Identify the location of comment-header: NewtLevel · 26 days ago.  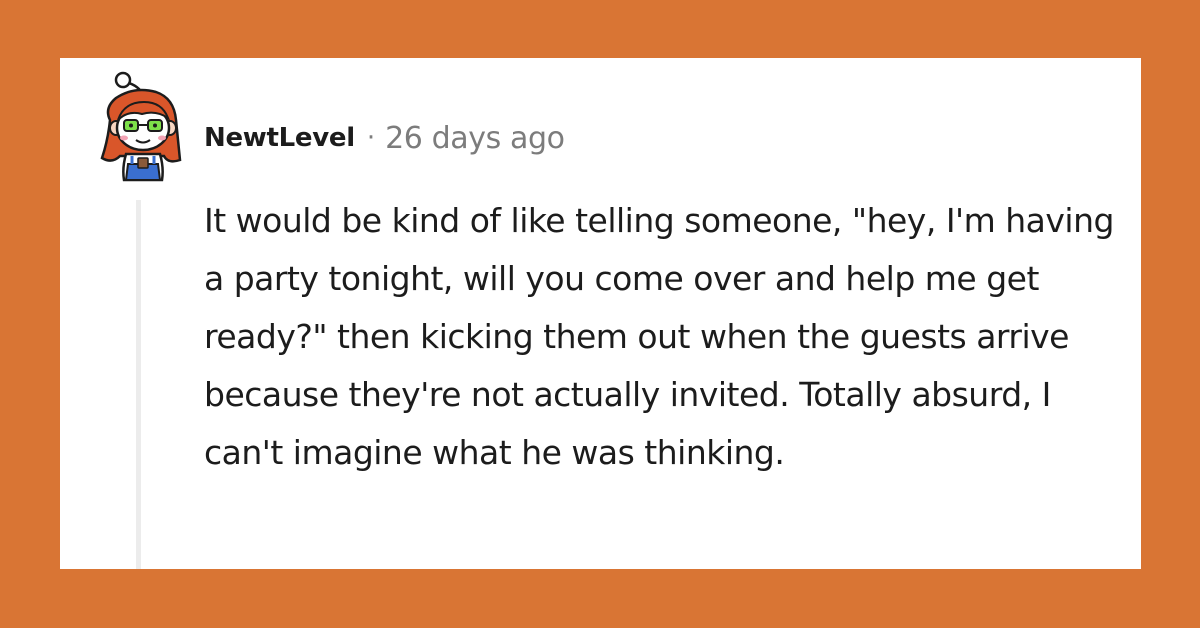
(384, 138).